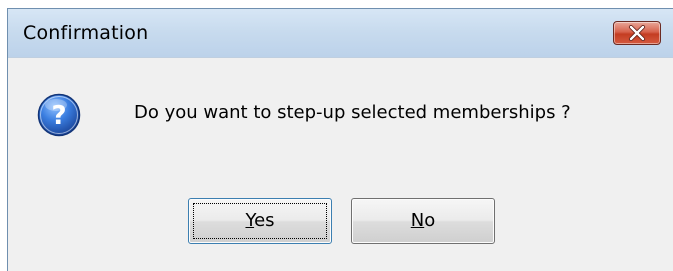 The width and height of the screenshot is (673, 271). What do you see at coordinates (250, 220) in the screenshot?
I see `yes-mnemonic: Y` at bounding box center [250, 220].